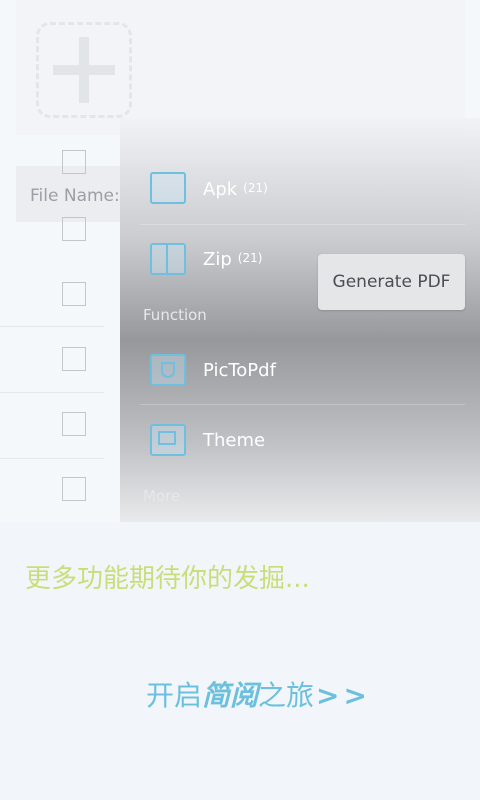  Describe the element at coordinates (239, 370) in the screenshot. I see `menu-item-pictopdf: PicToPdf` at that location.